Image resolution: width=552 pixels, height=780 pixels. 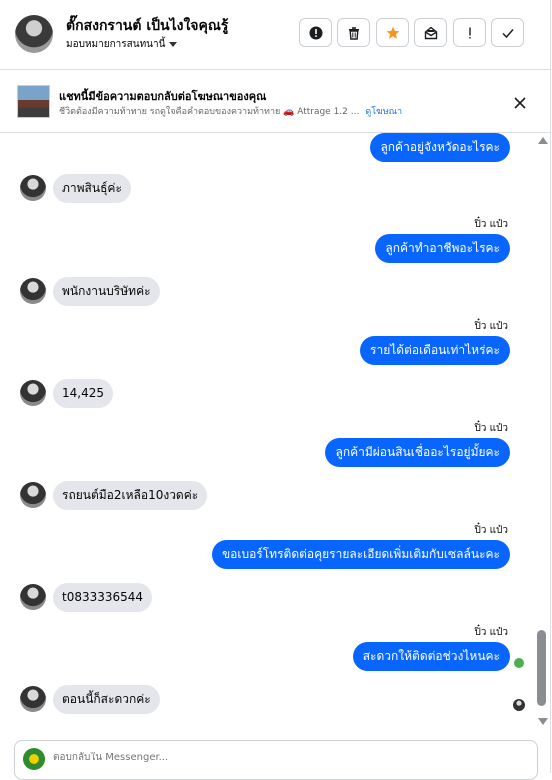 I want to click on close-icon, so click(x=520, y=103).